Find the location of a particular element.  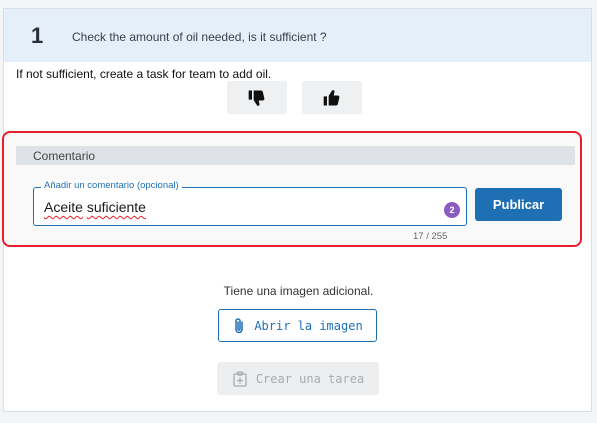

comment-section-label: Comentario is located at coordinates (64, 156).